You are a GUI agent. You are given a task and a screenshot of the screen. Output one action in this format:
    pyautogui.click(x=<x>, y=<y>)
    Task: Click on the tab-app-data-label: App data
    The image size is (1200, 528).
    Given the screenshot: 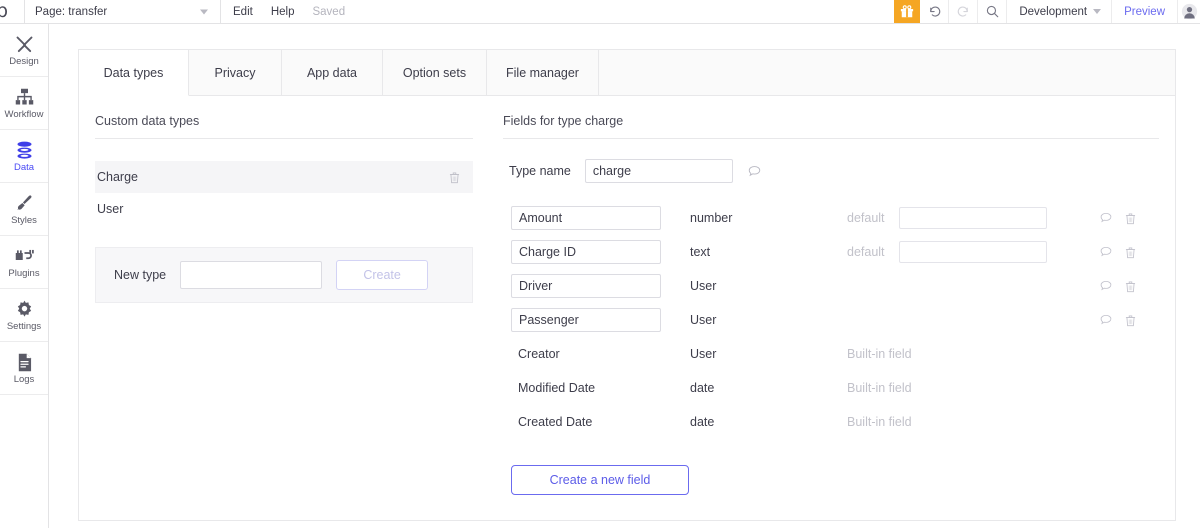 What is the action you would take?
    pyautogui.click(x=332, y=72)
    